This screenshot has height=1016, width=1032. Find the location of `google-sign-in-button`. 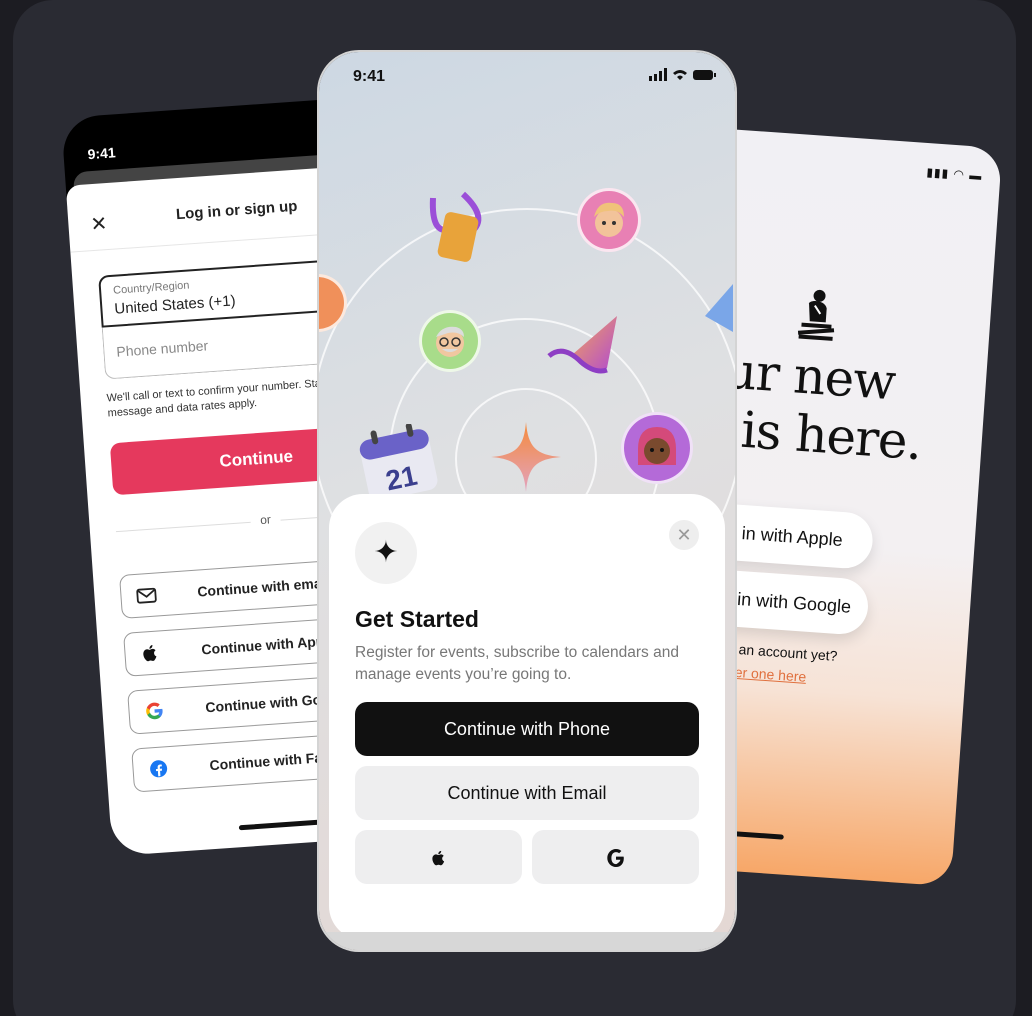

google-sign-in-button is located at coordinates (615, 857).